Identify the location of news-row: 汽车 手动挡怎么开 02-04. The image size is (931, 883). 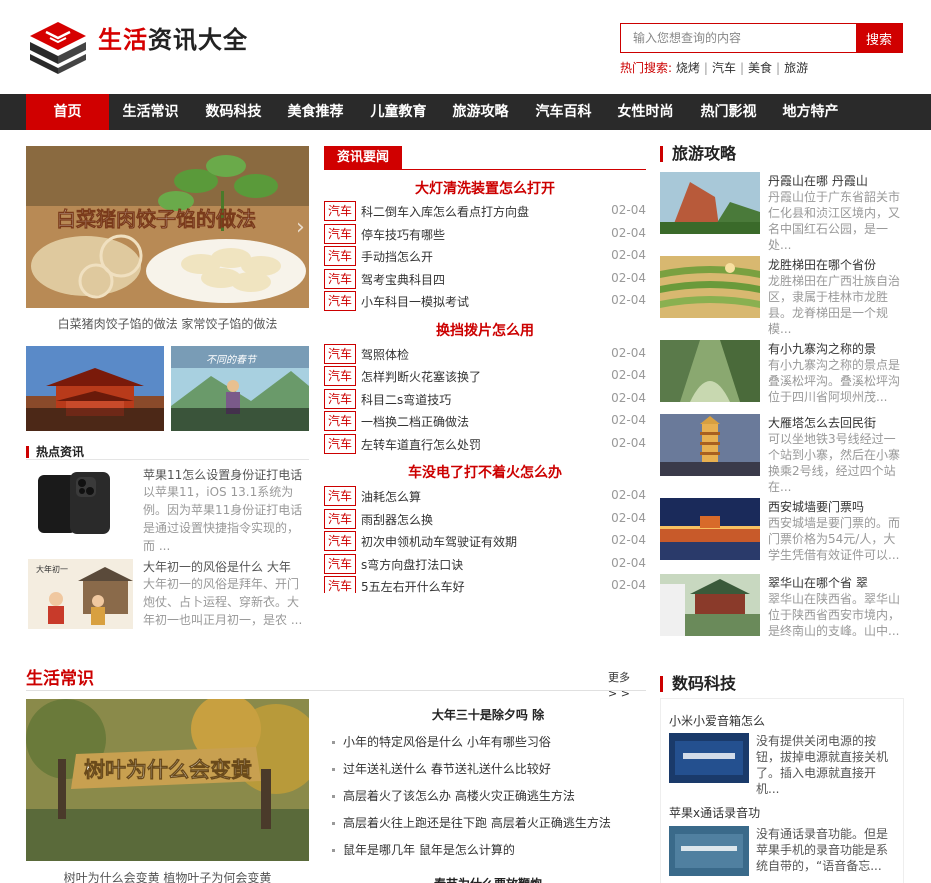
(485, 256).